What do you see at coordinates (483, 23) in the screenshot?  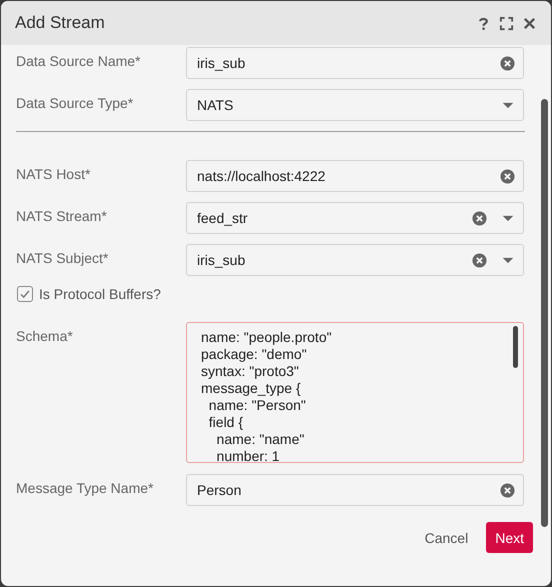 I see `help-icon` at bounding box center [483, 23].